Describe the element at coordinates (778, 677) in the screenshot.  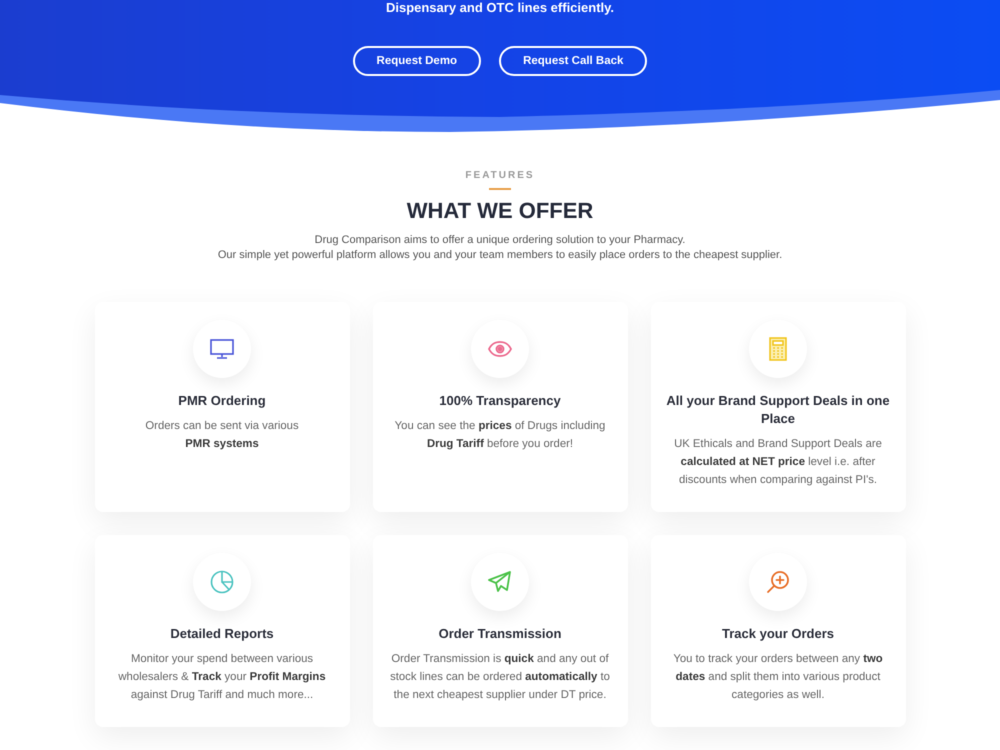
I see `feature-description: You to track your orders between any two dates and split them into various product categories as well.` at that location.